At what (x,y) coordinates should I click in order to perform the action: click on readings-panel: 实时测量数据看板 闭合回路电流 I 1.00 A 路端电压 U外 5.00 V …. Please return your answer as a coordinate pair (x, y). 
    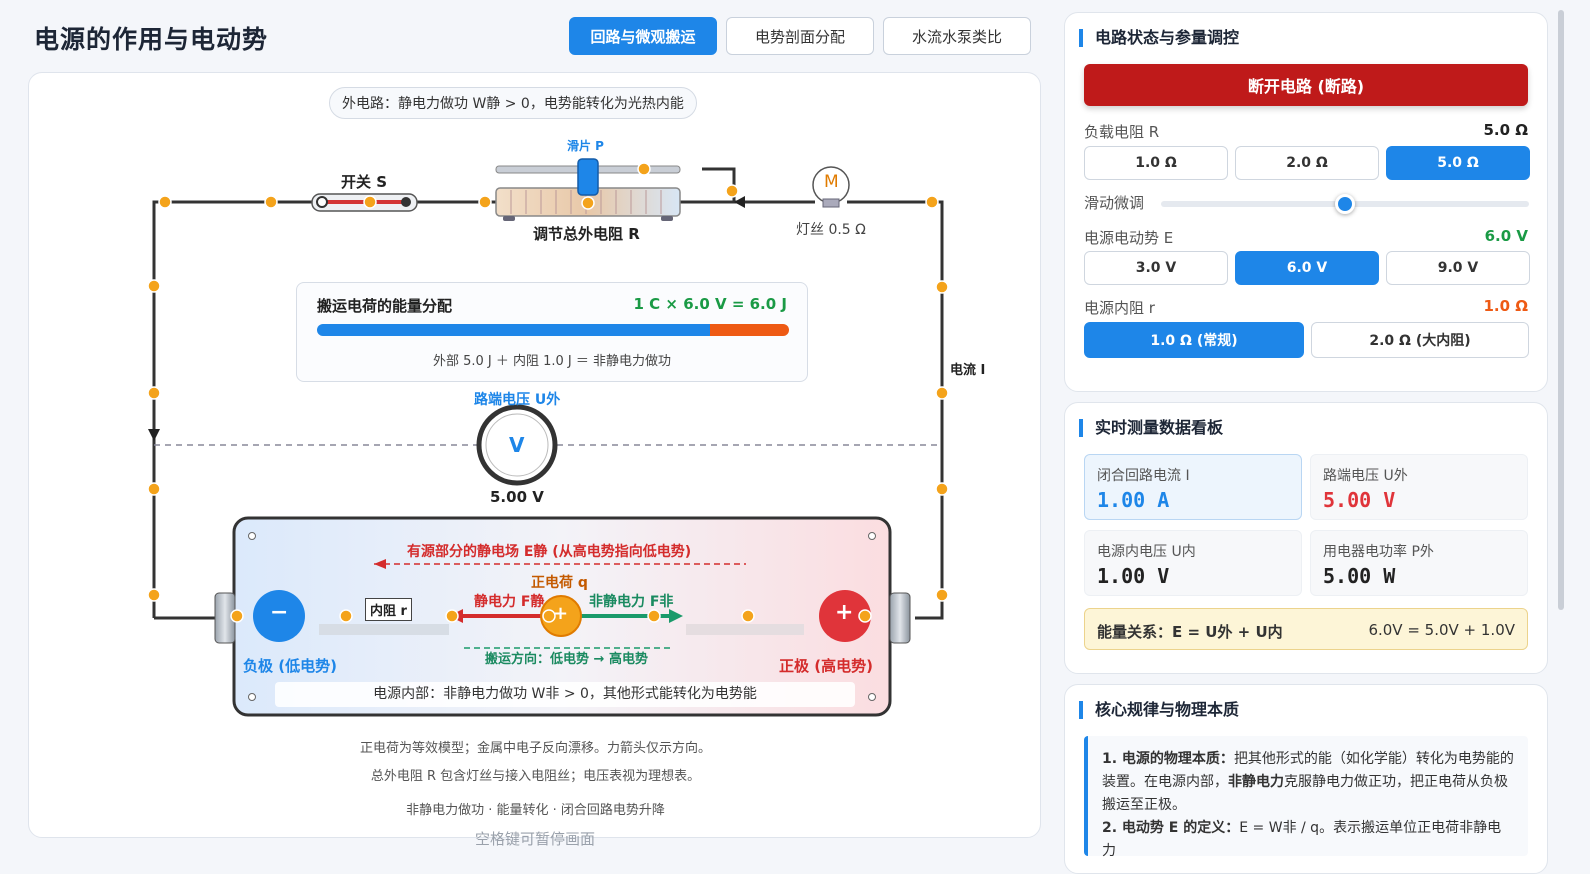
    Looking at the image, I should click on (1306, 538).